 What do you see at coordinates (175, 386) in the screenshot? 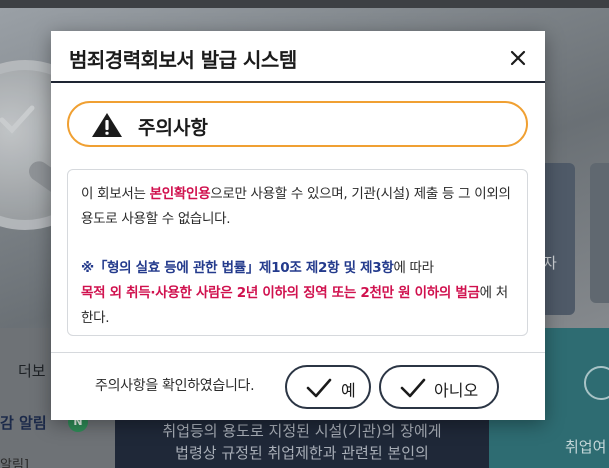
I see `confirm-label: 주의사항을 확인하였습니다.` at bounding box center [175, 386].